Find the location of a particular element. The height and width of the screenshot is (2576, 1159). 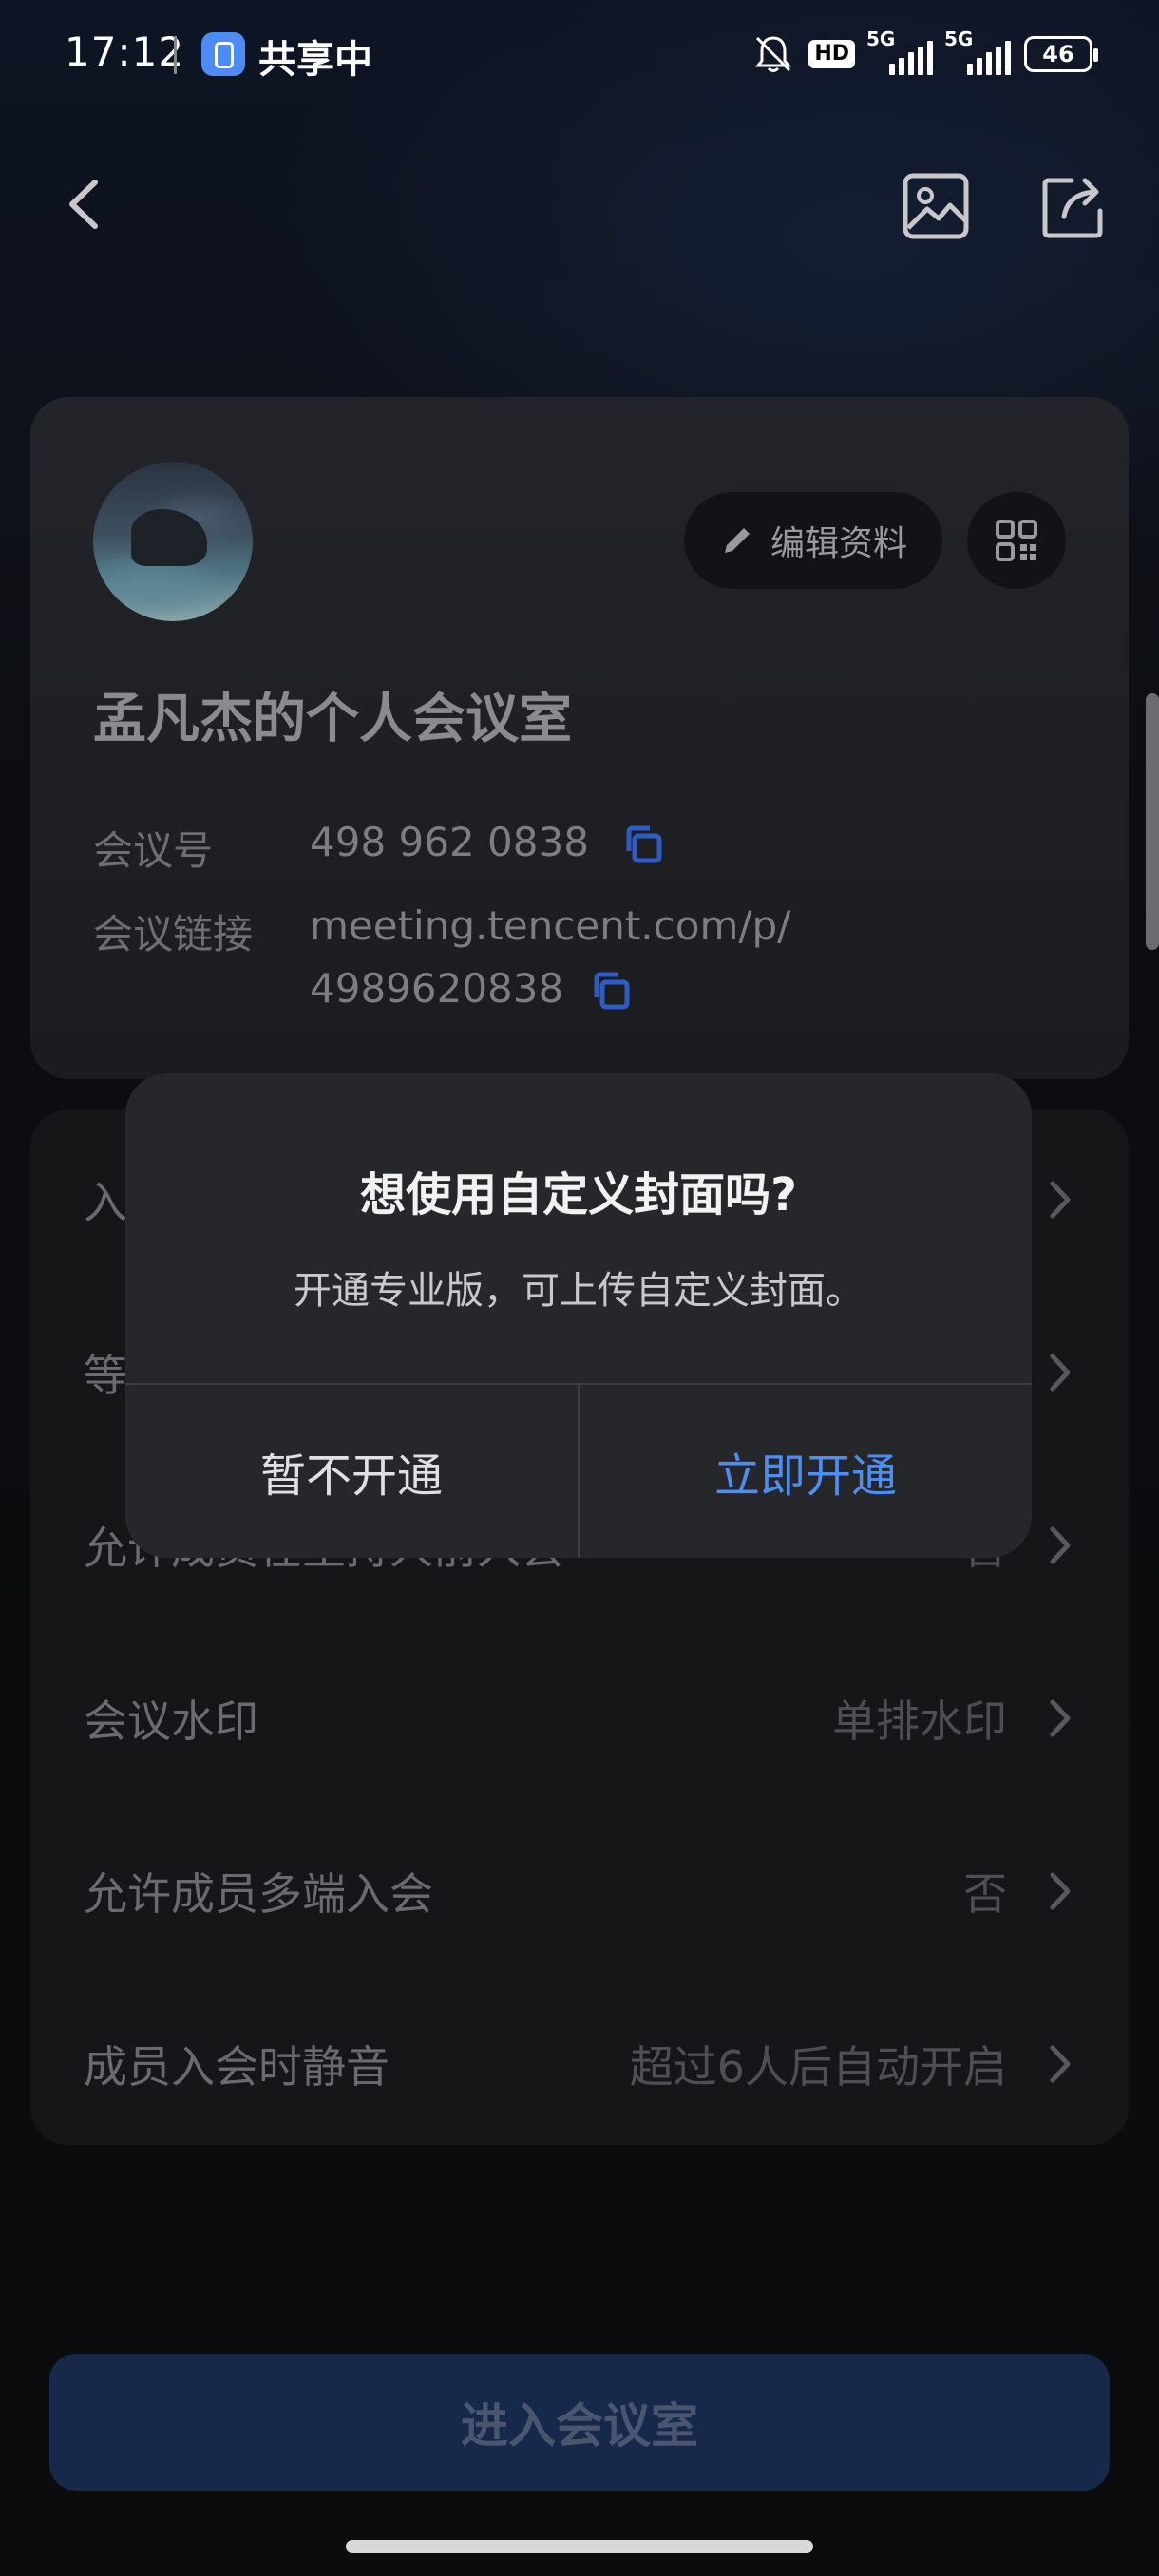

settings-row-label: 入 is located at coordinates (105, 1202).